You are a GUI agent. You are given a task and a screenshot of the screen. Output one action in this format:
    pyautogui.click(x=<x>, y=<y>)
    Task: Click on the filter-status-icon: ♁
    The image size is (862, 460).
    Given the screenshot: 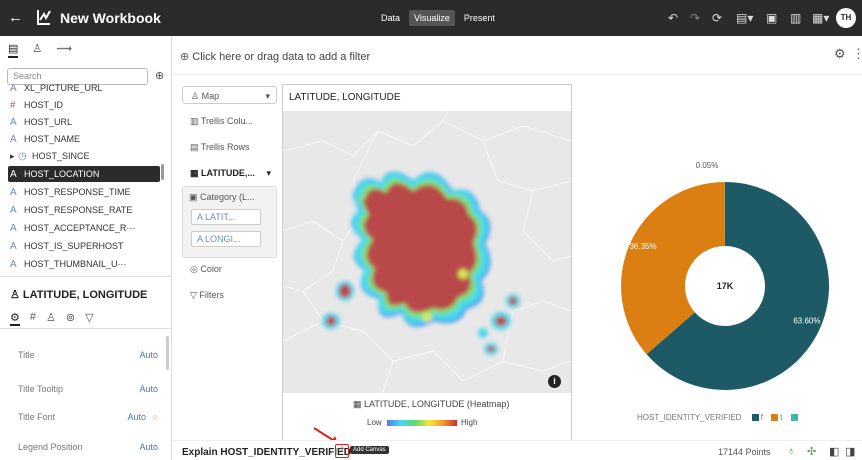 What is the action you would take?
    pyautogui.click(x=791, y=451)
    